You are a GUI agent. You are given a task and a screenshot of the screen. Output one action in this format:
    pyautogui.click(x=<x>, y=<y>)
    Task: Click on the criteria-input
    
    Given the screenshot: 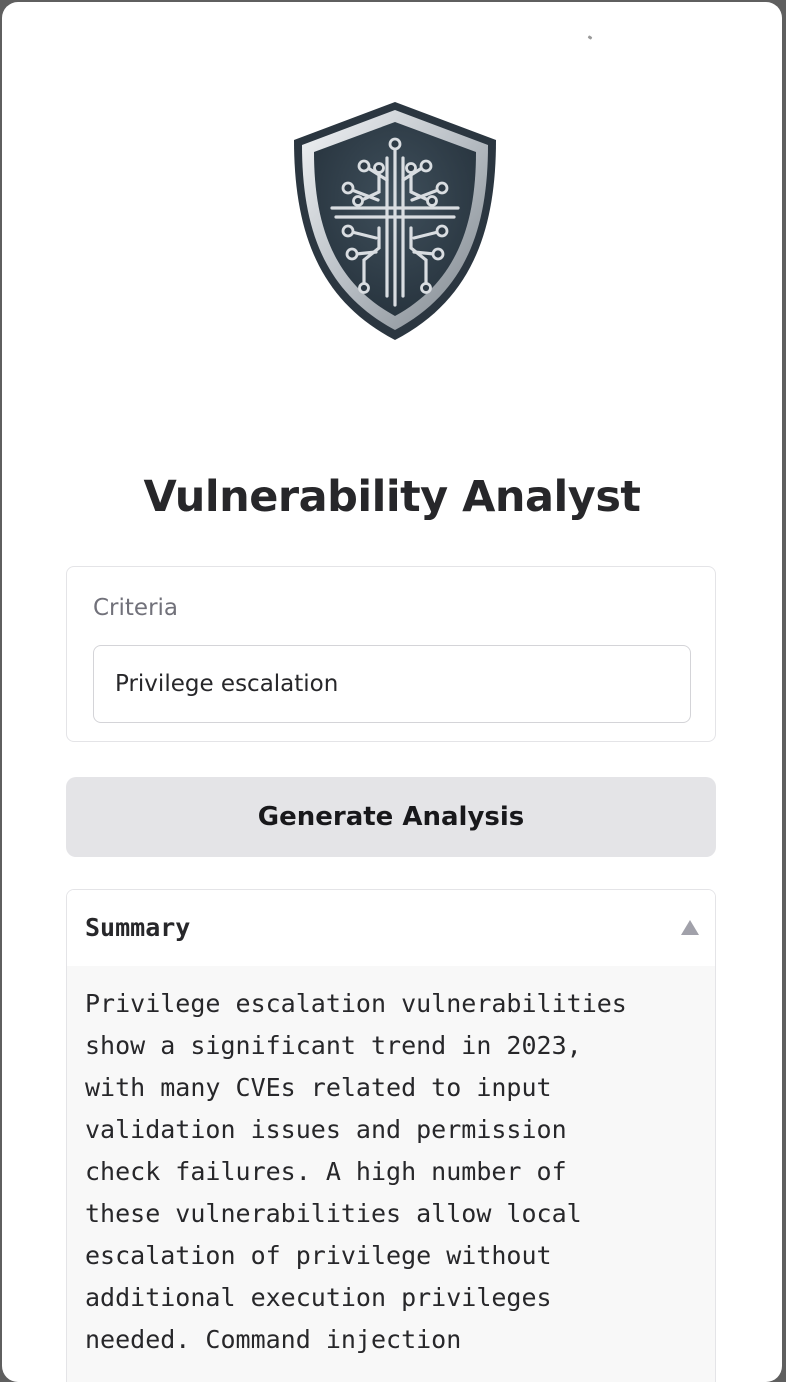 What is the action you would take?
    pyautogui.click(x=392, y=684)
    